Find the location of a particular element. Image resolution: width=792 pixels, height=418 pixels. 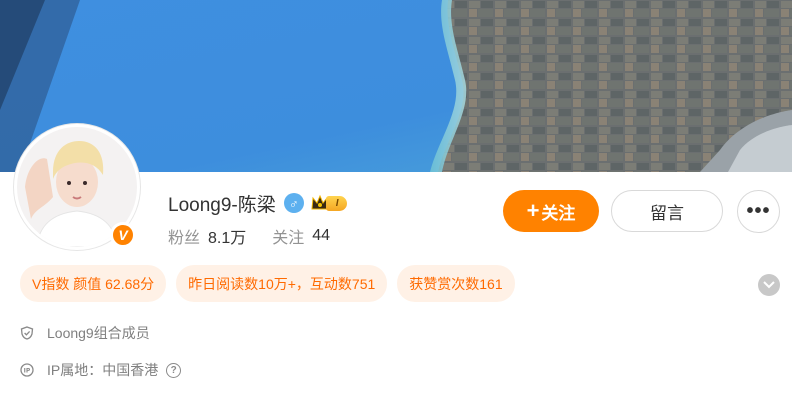

following-label: 关注 is located at coordinates (288, 236).